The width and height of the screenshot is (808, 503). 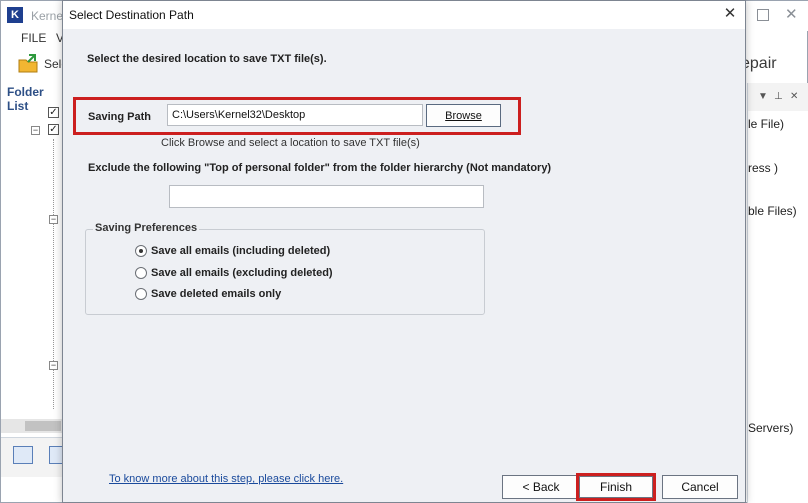 I want to click on back-button: < Back, so click(x=541, y=487).